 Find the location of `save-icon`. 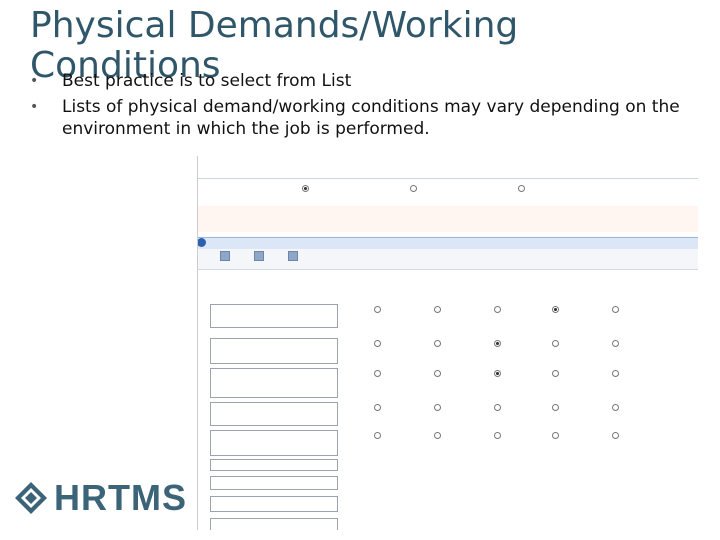

save-icon is located at coordinates (259, 256).